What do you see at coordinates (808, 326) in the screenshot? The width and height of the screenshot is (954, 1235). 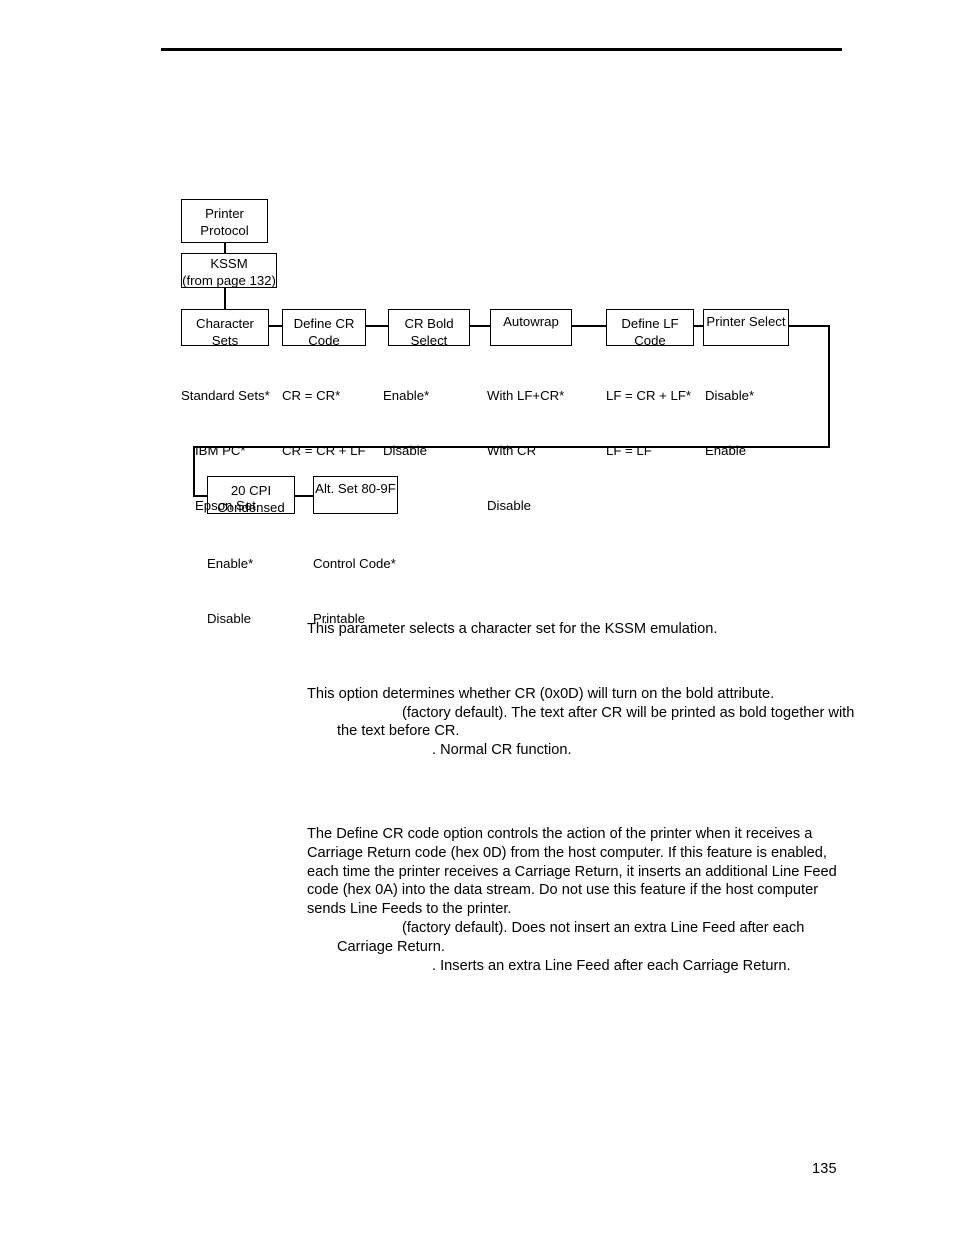 I see `connector-printerselect-right` at bounding box center [808, 326].